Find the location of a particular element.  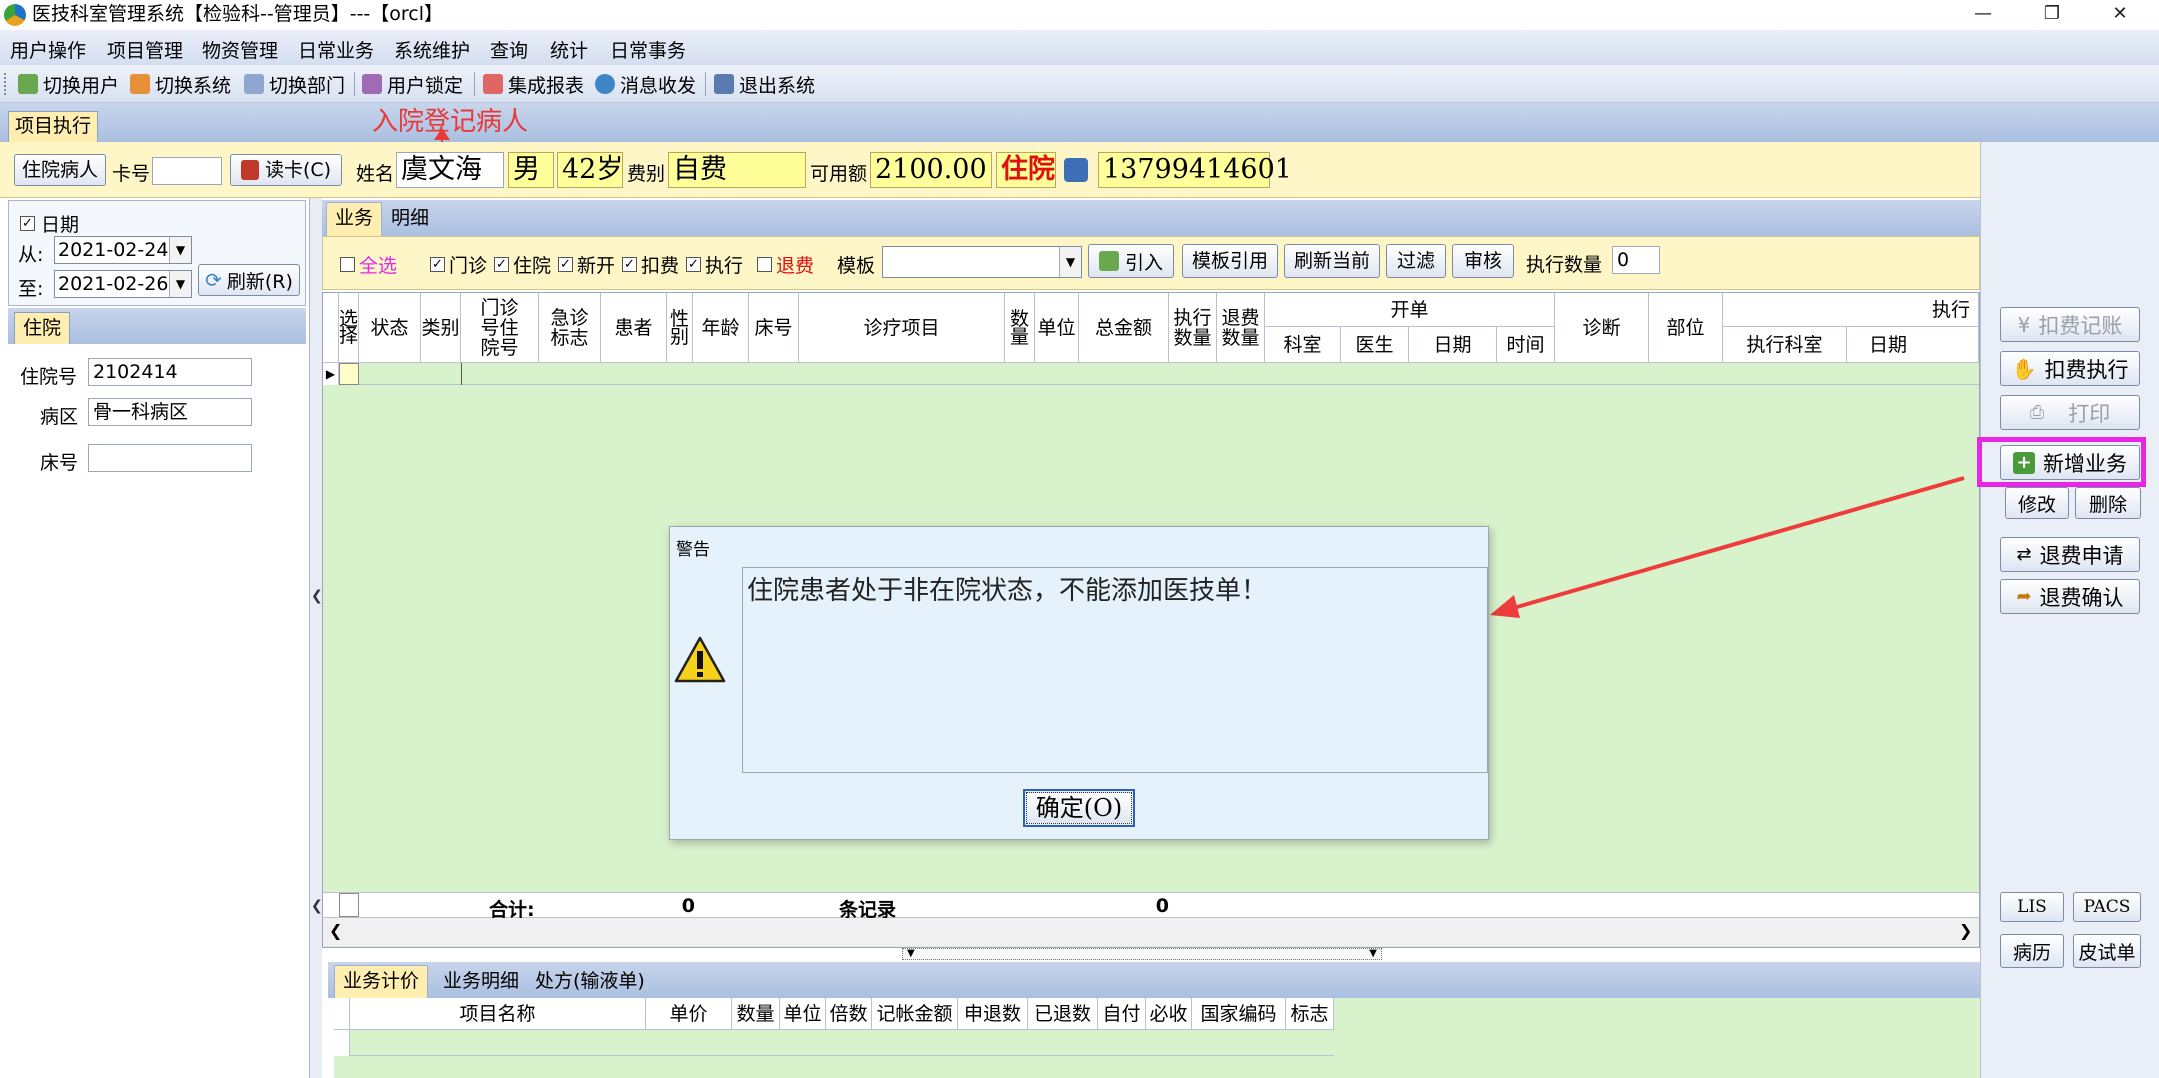

ward-field: 骨一科病区 is located at coordinates (170, 412).